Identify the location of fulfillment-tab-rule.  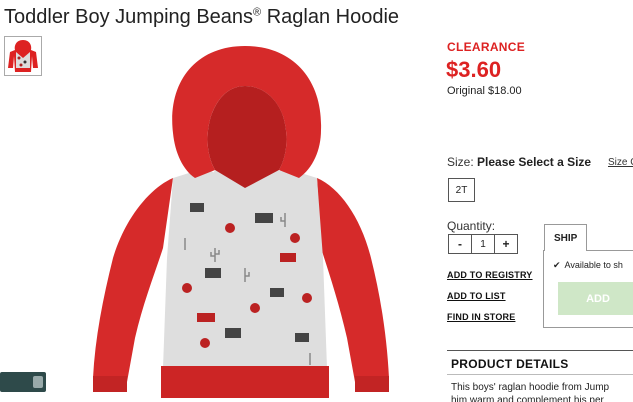
(610, 250).